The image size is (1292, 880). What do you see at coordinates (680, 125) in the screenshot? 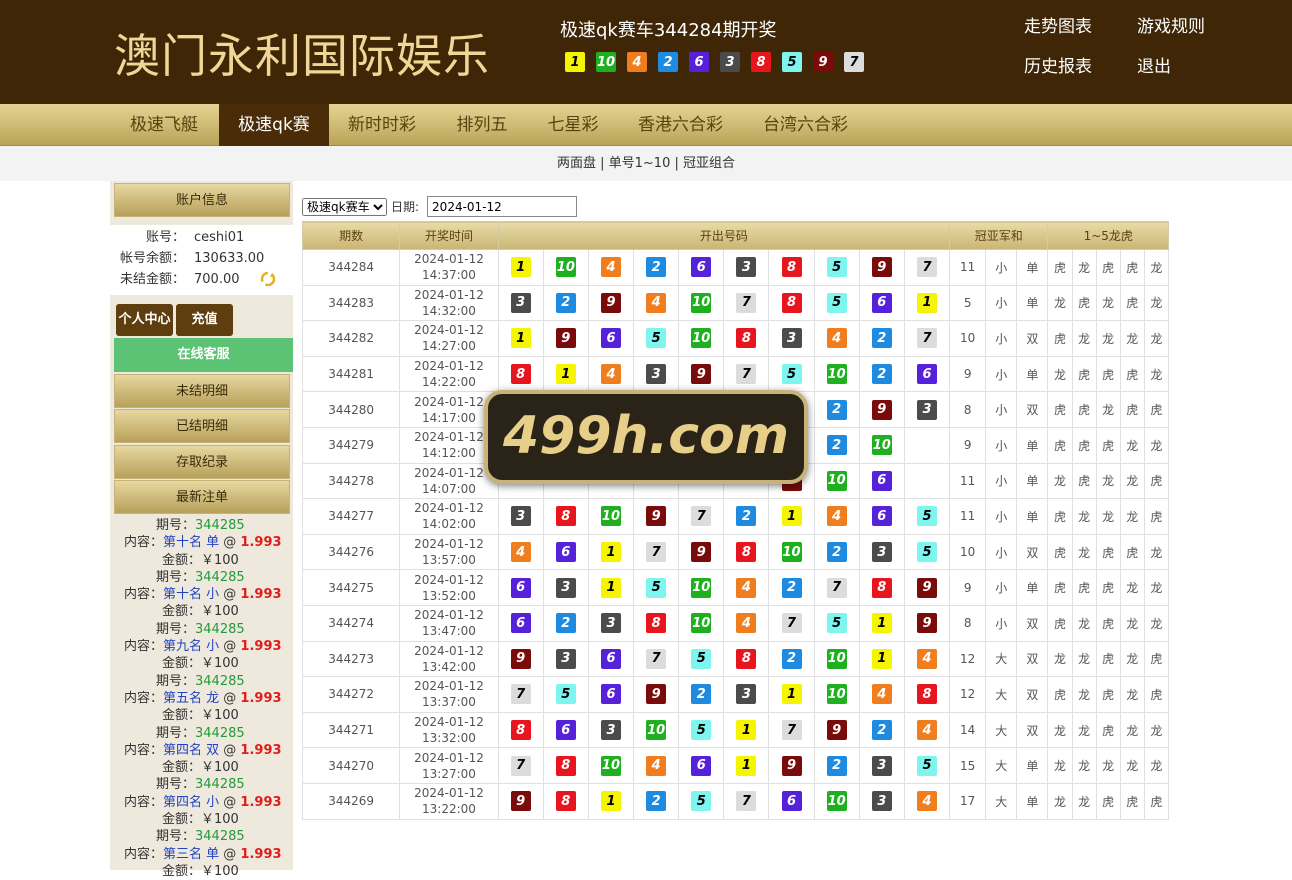
I see `nav-tab-hk-liuhecai: 香港六合彩` at bounding box center [680, 125].